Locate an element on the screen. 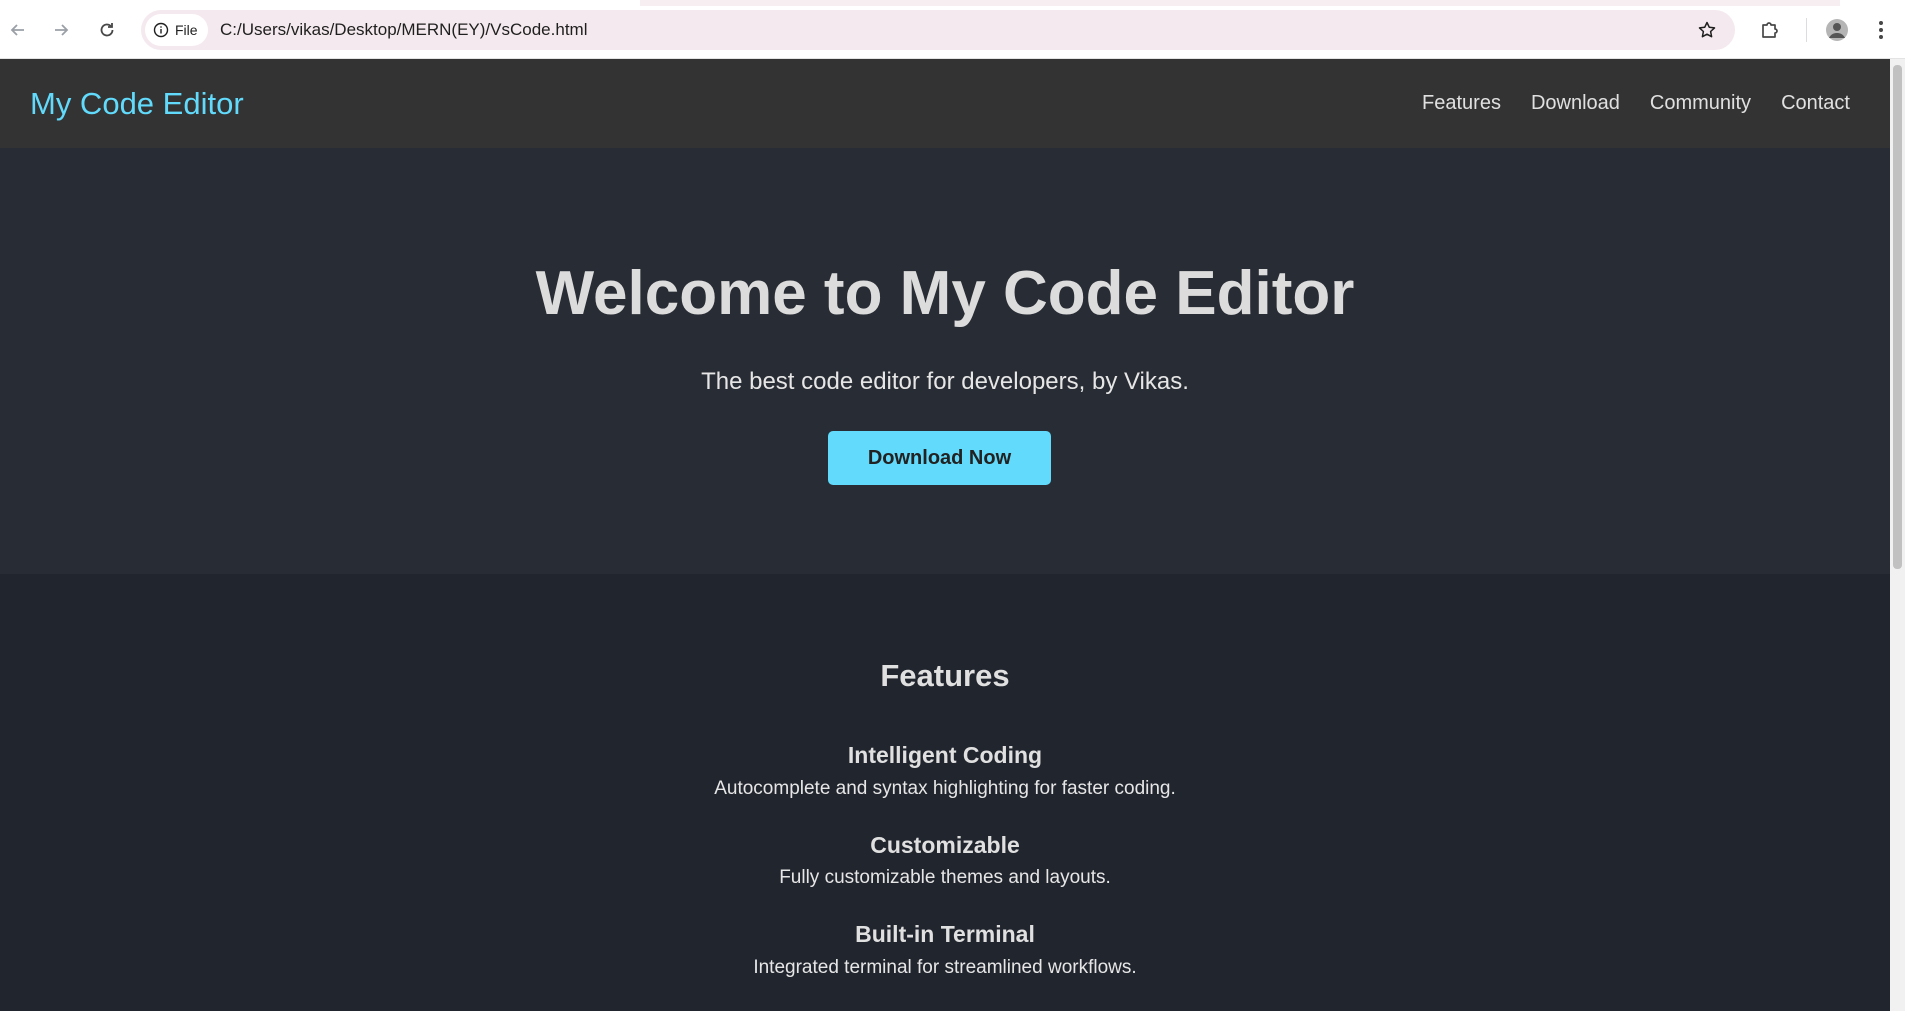 Image resolution: width=1905 pixels, height=1011 pixels. features-heading: Features is located at coordinates (945, 675).